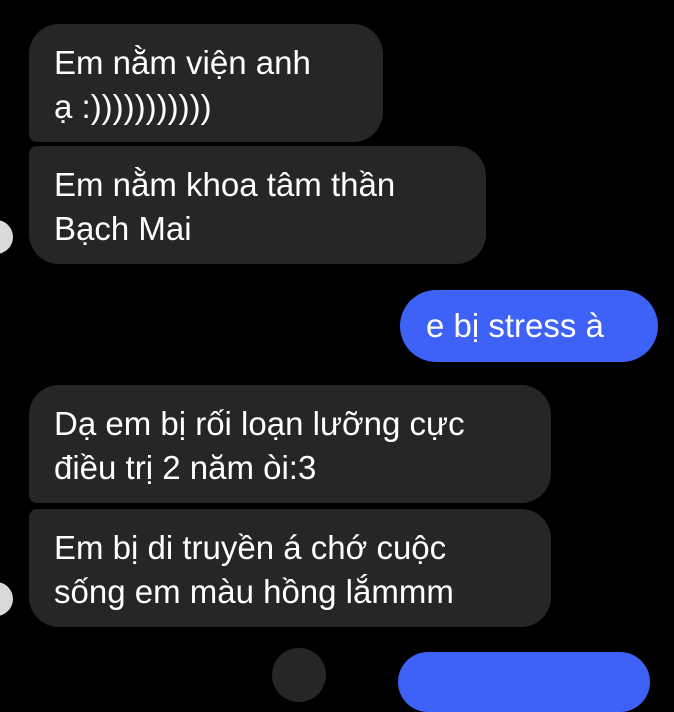 The width and height of the screenshot is (674, 712). Describe the element at coordinates (206, 83) in the screenshot. I see `incoming-message-bubble: Em nằm viện anh ạ :)))))))))))` at that location.